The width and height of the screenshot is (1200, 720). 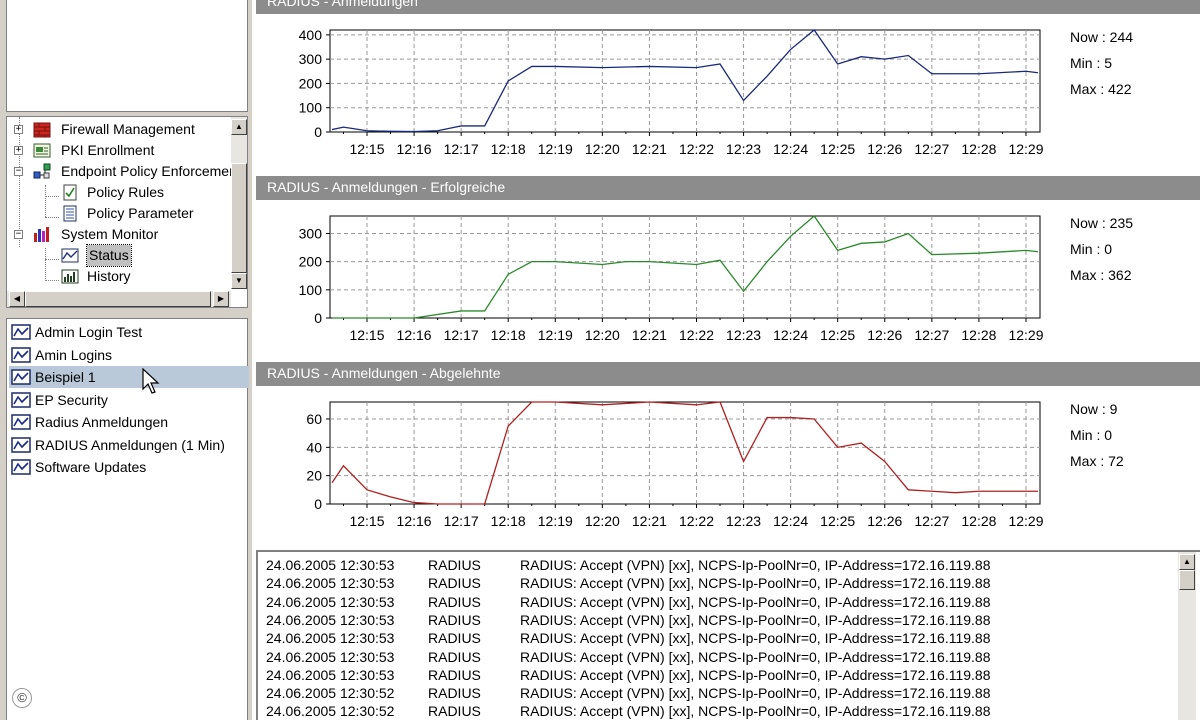 What do you see at coordinates (414, 521) in the screenshot?
I see `x-tick-label: 12:16` at bounding box center [414, 521].